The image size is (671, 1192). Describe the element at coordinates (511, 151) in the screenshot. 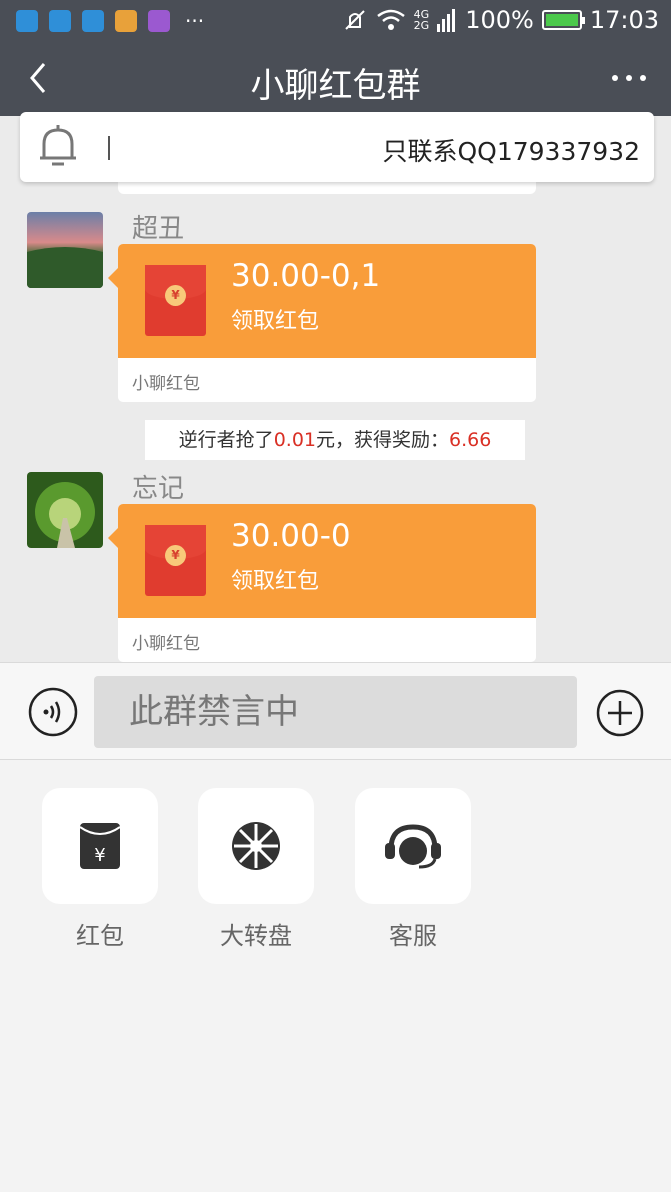

I see `announcement-text: 只联系QQ179337932` at that location.